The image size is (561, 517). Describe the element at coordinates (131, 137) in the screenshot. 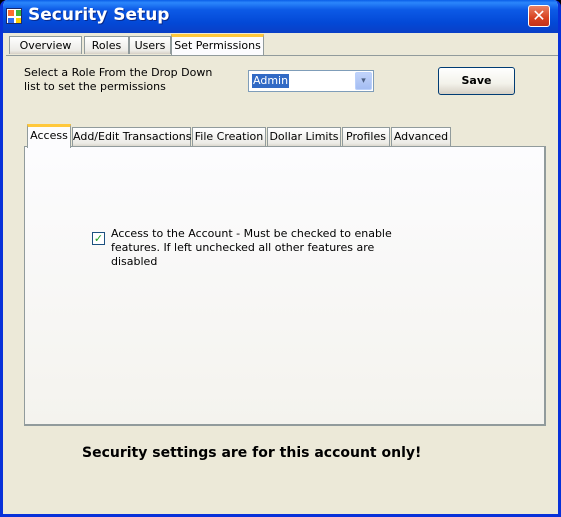

I see `tab-add-edit-transactions: Add/Edit Transactions` at that location.